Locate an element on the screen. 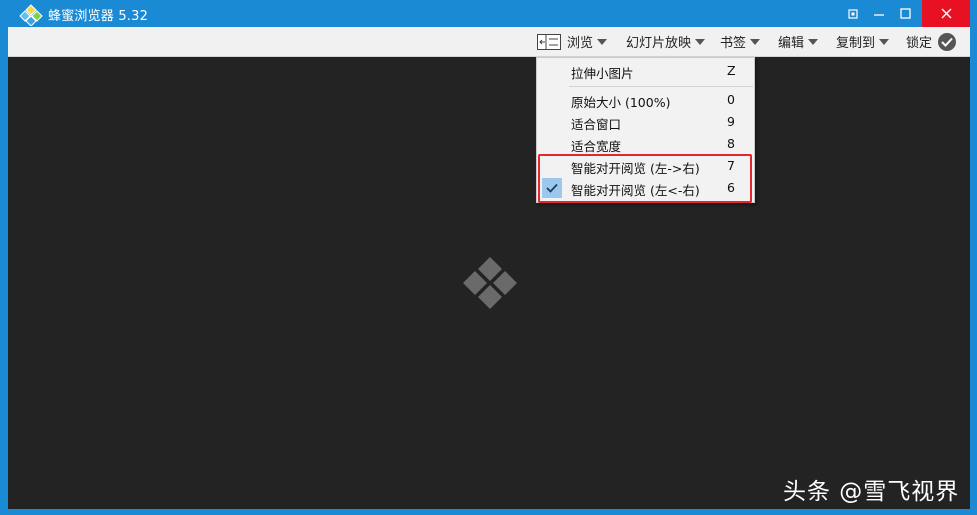  toolbar-edit-menu: 编辑 is located at coordinates (798, 41).